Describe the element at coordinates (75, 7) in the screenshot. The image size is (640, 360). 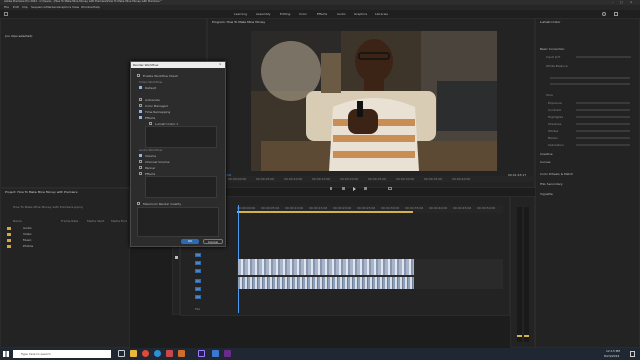
I see `menu-view: View` at that location.